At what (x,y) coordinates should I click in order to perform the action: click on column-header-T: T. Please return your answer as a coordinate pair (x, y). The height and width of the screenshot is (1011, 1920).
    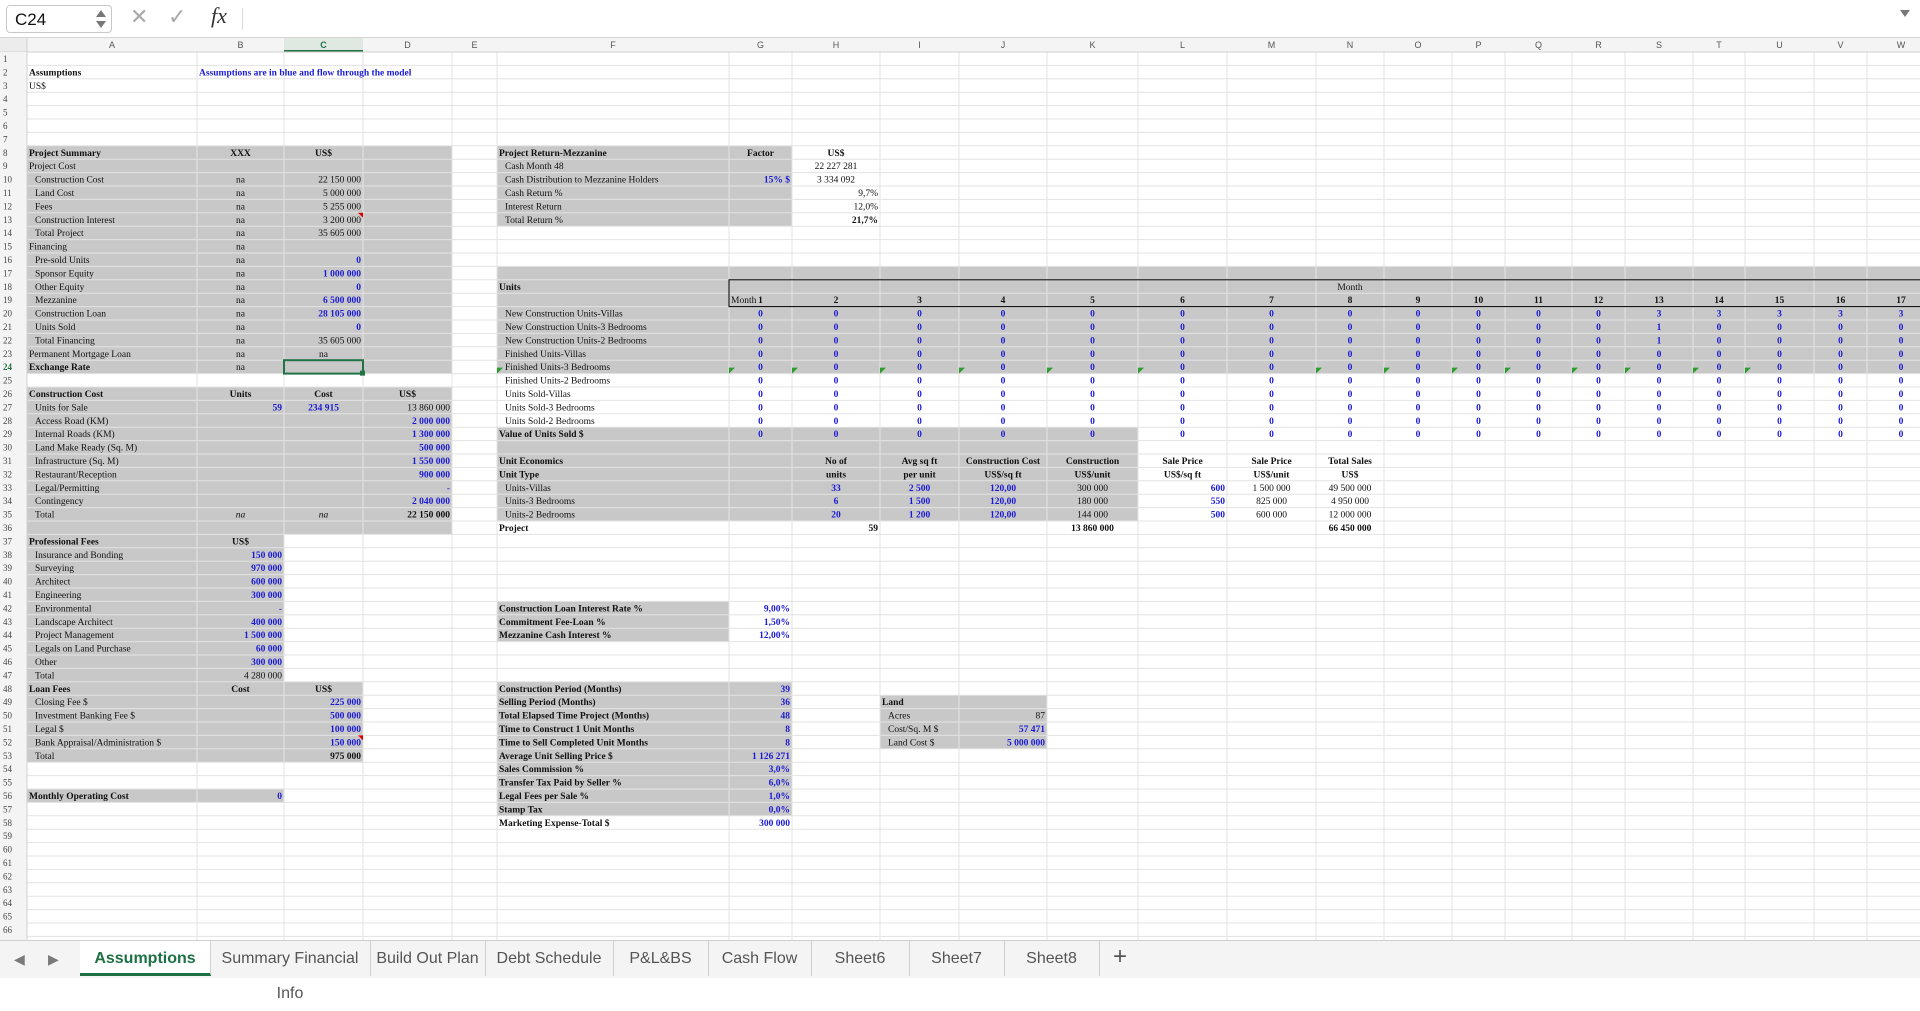
    Looking at the image, I should click on (1719, 45).